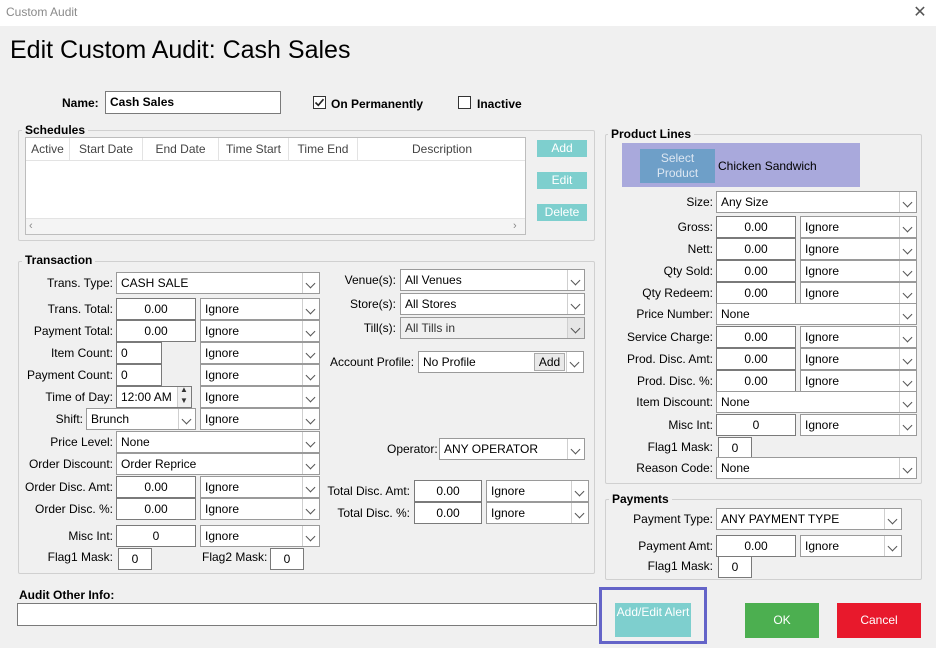 The width and height of the screenshot is (936, 648). Describe the element at coordinates (735, 567) in the screenshot. I see `pay-flag1-mask-input: 0` at that location.